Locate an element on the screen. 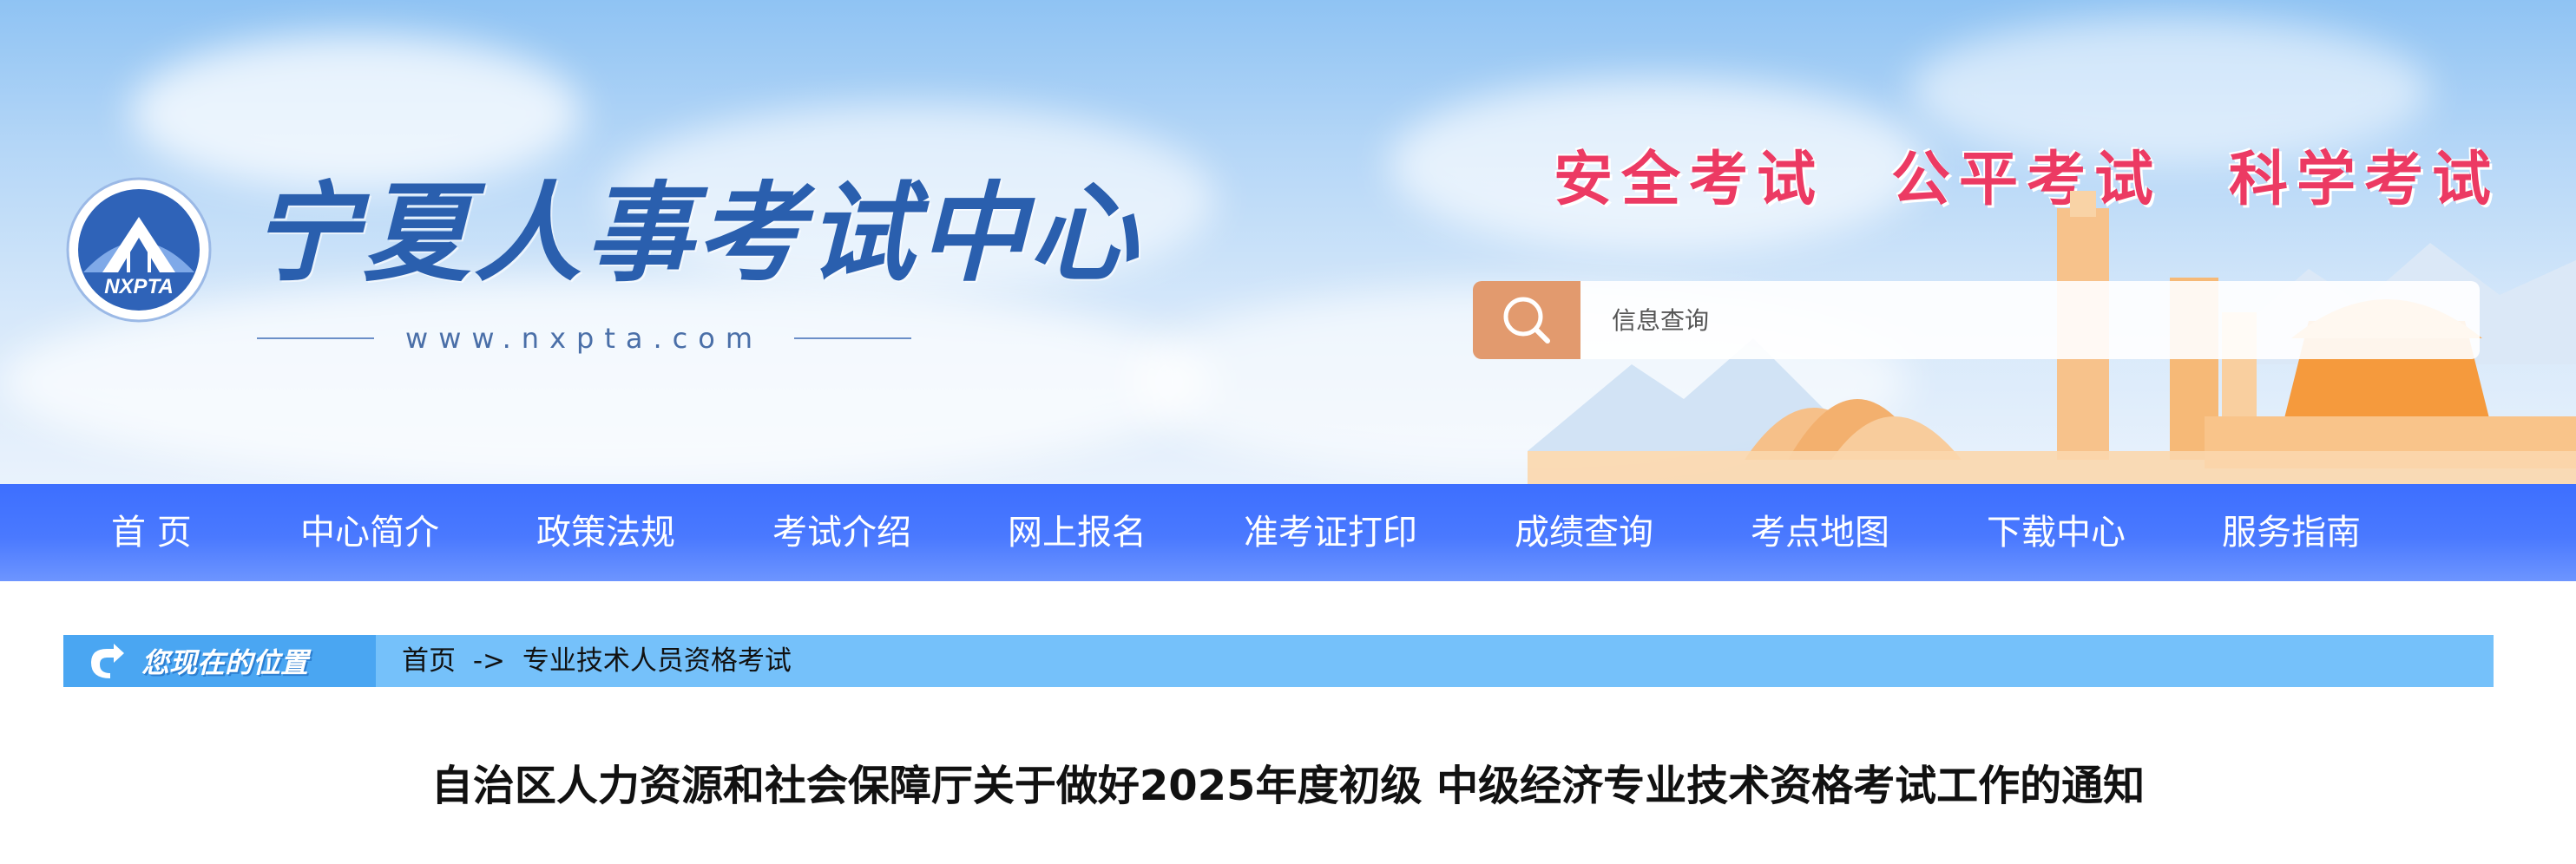 The image size is (2576, 864). search-button is located at coordinates (1526, 320).